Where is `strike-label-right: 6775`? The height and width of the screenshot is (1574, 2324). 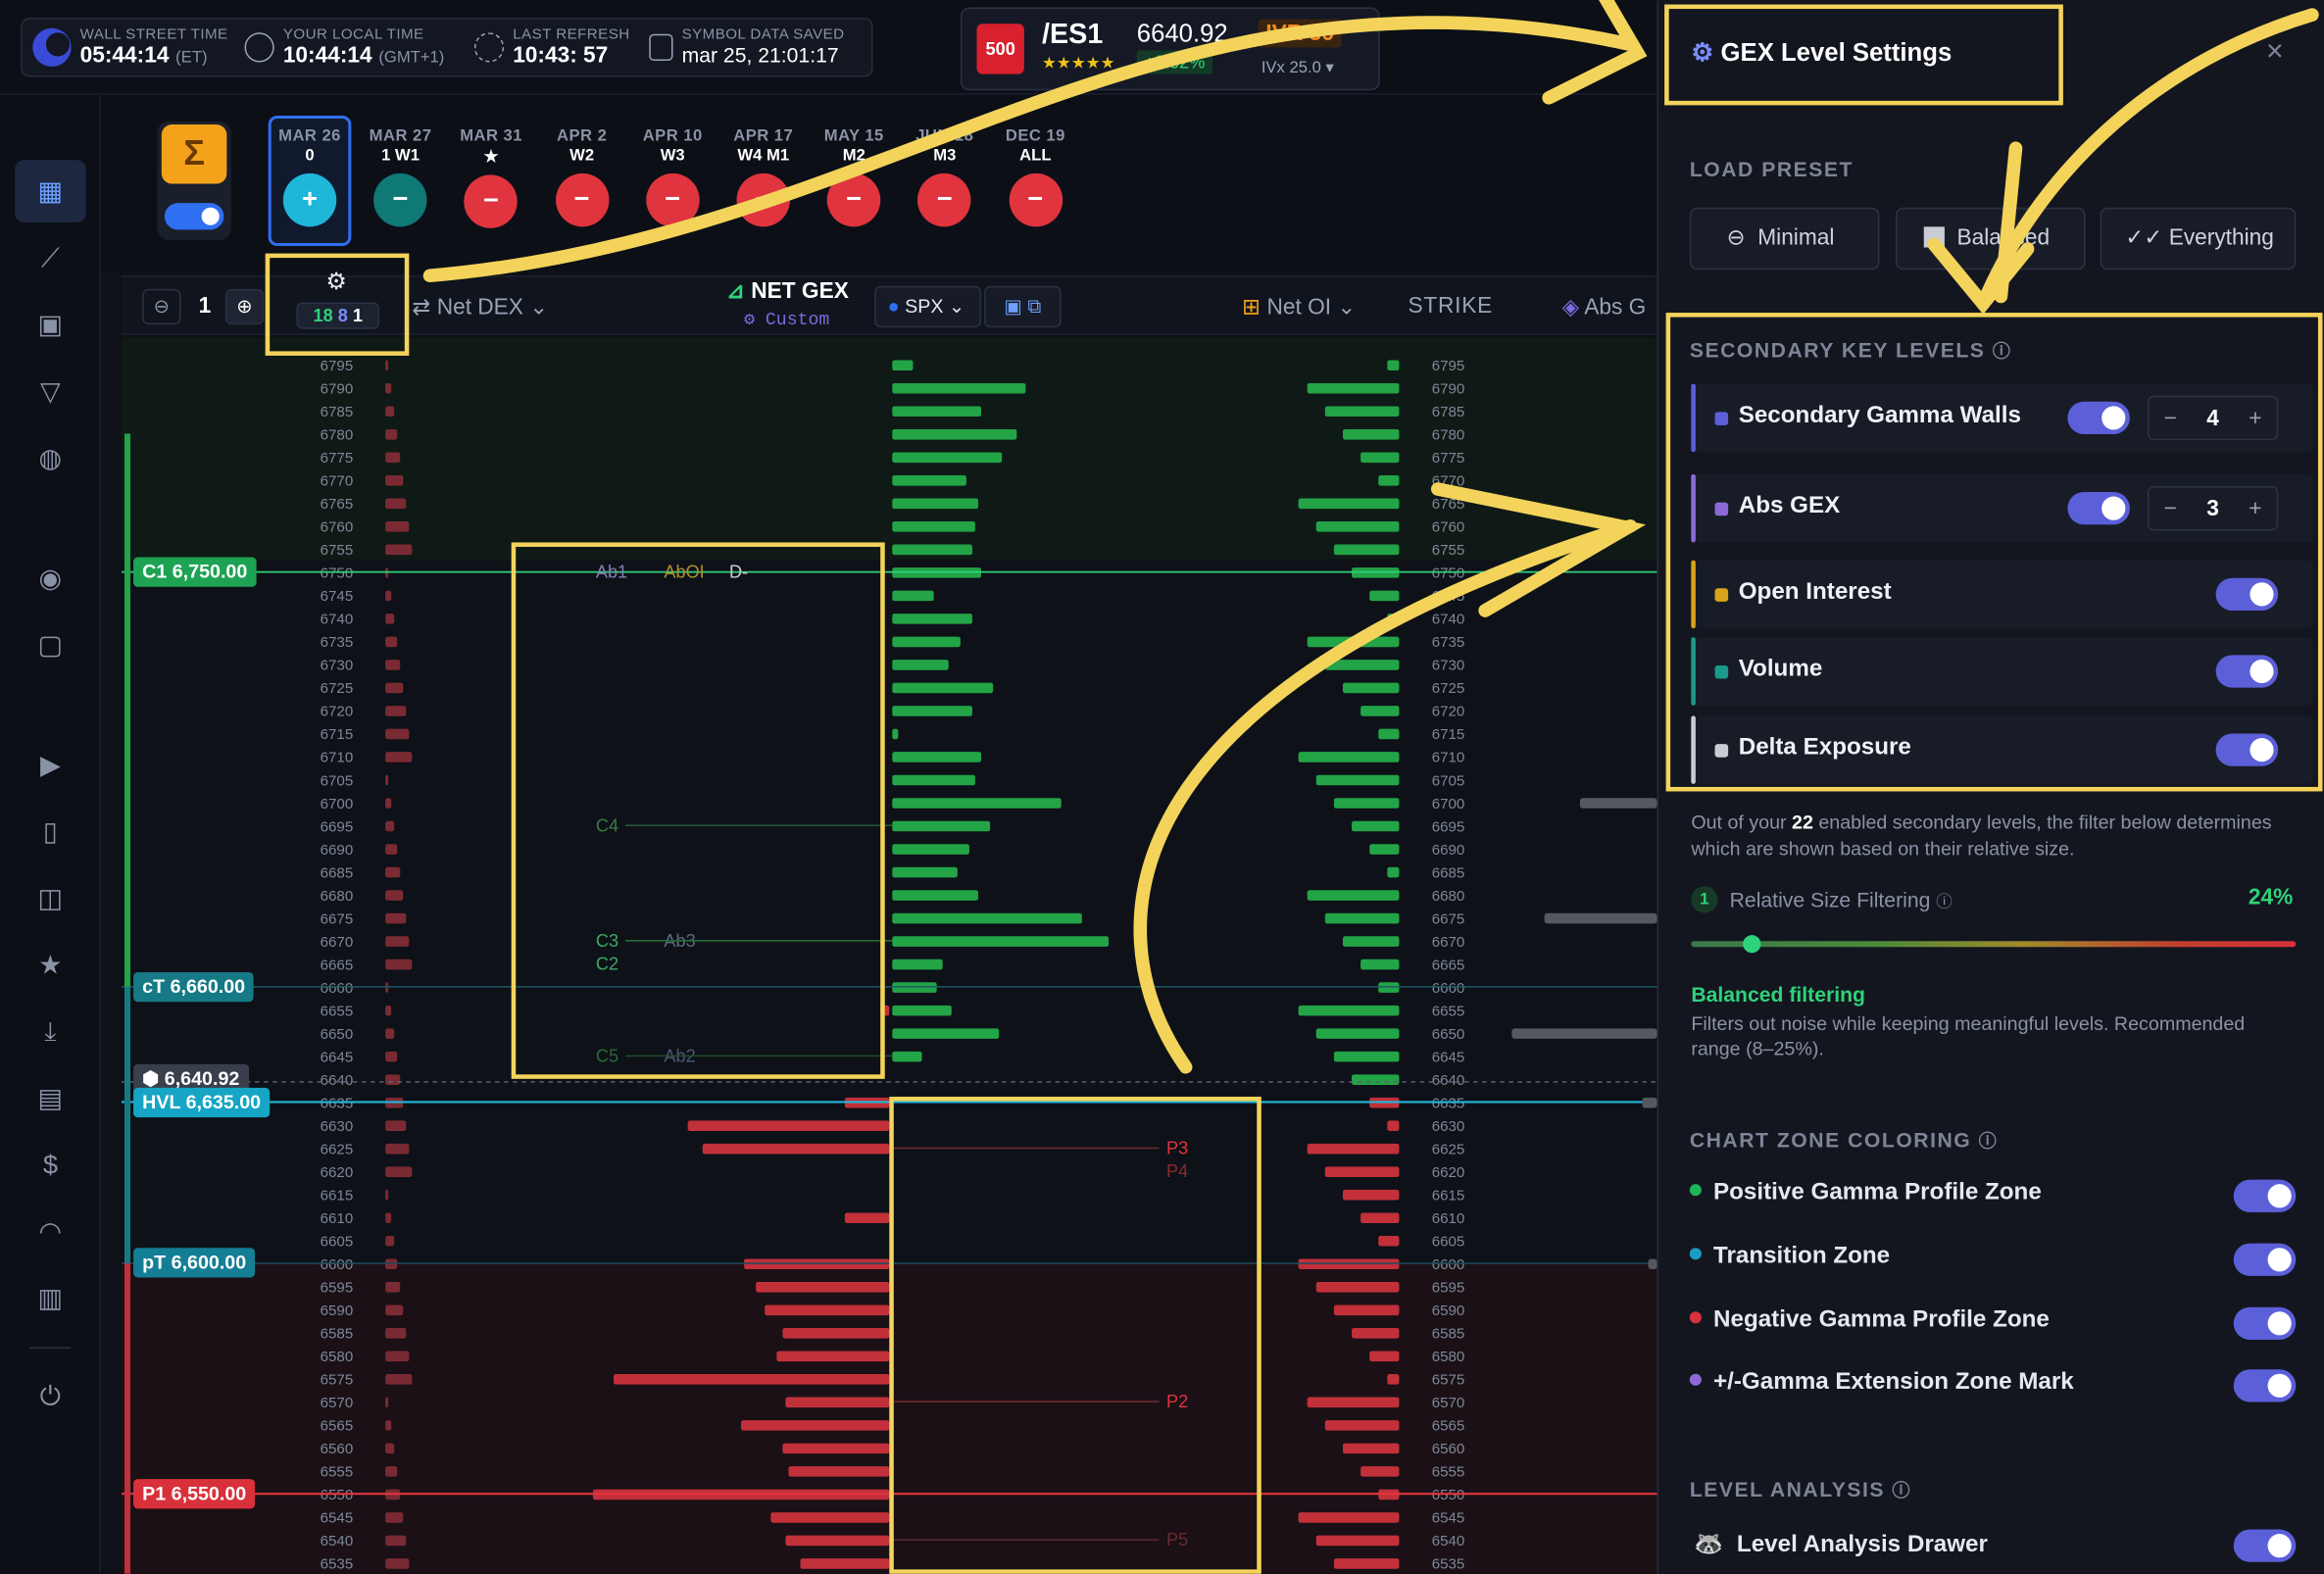 strike-label-right: 6775 is located at coordinates (1448, 458).